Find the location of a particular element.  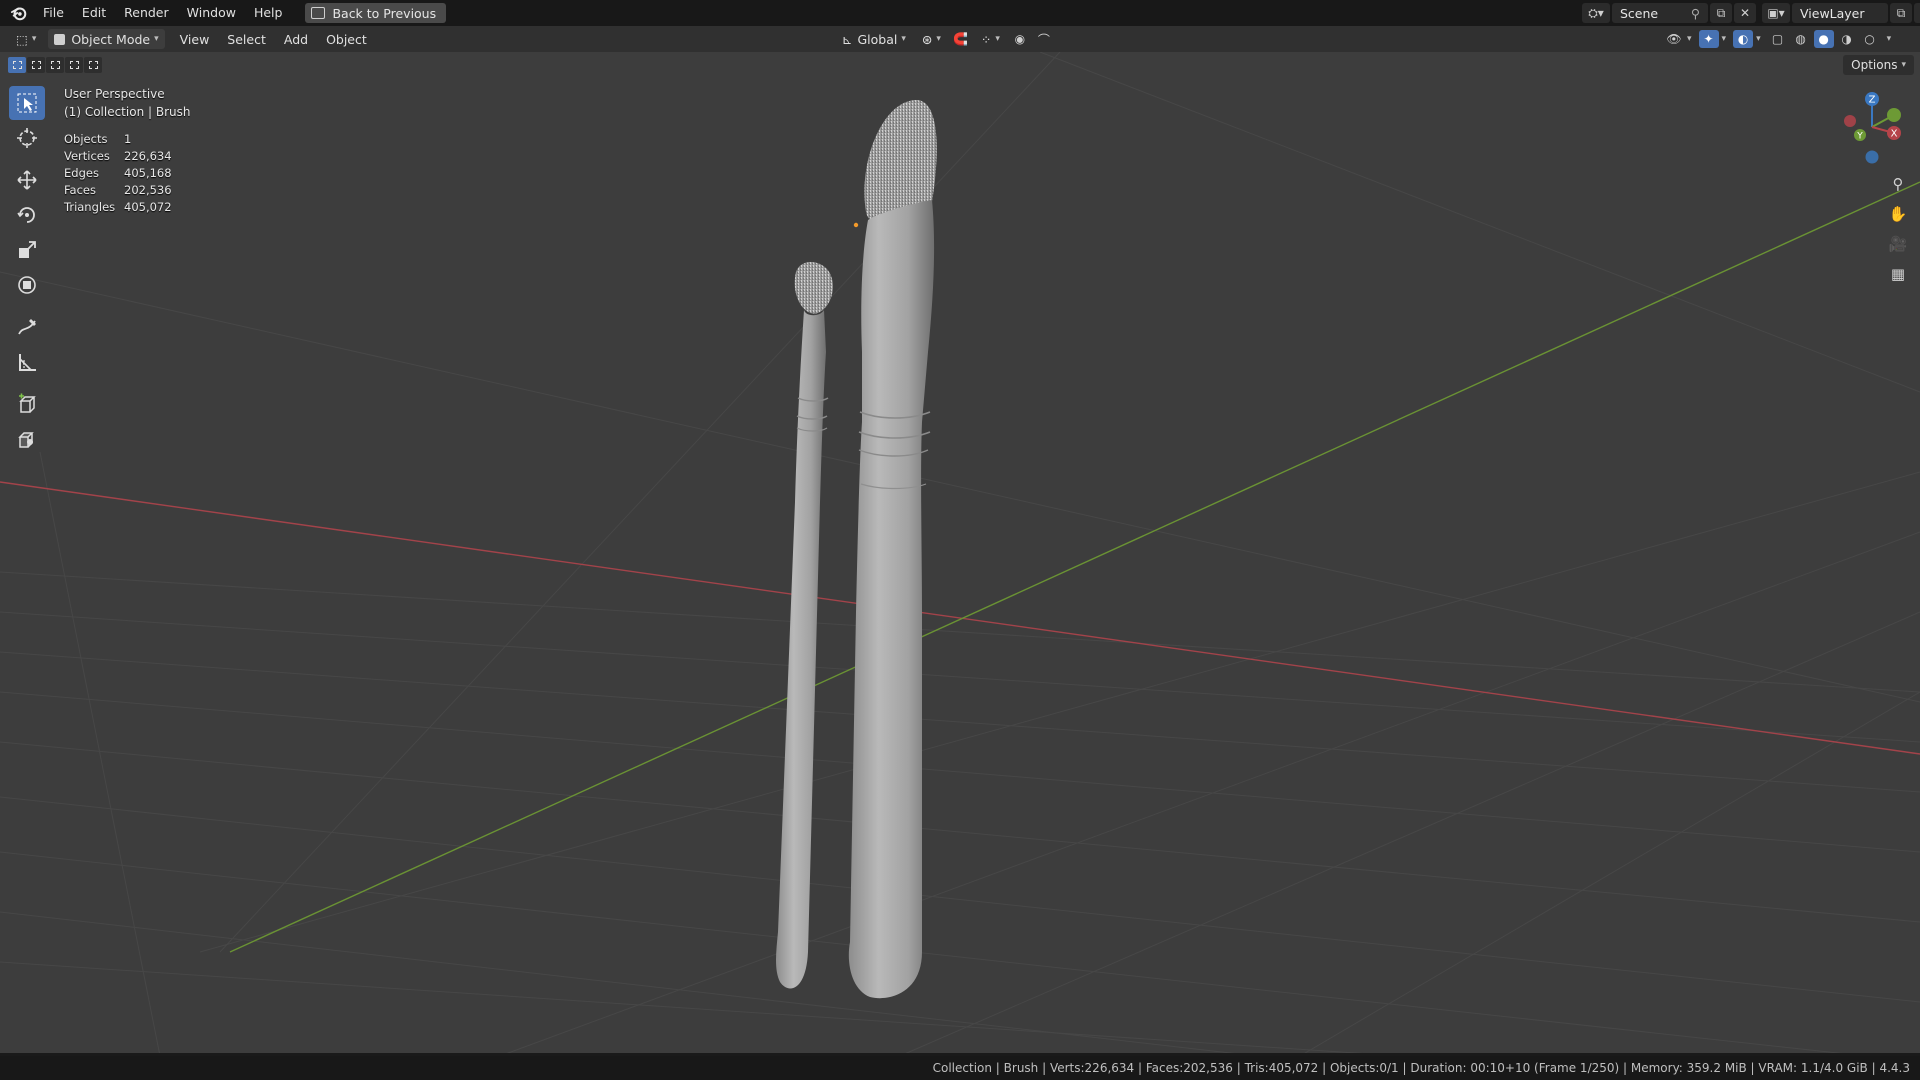

wireframe-shading-icon: ◍ is located at coordinates (1801, 39).